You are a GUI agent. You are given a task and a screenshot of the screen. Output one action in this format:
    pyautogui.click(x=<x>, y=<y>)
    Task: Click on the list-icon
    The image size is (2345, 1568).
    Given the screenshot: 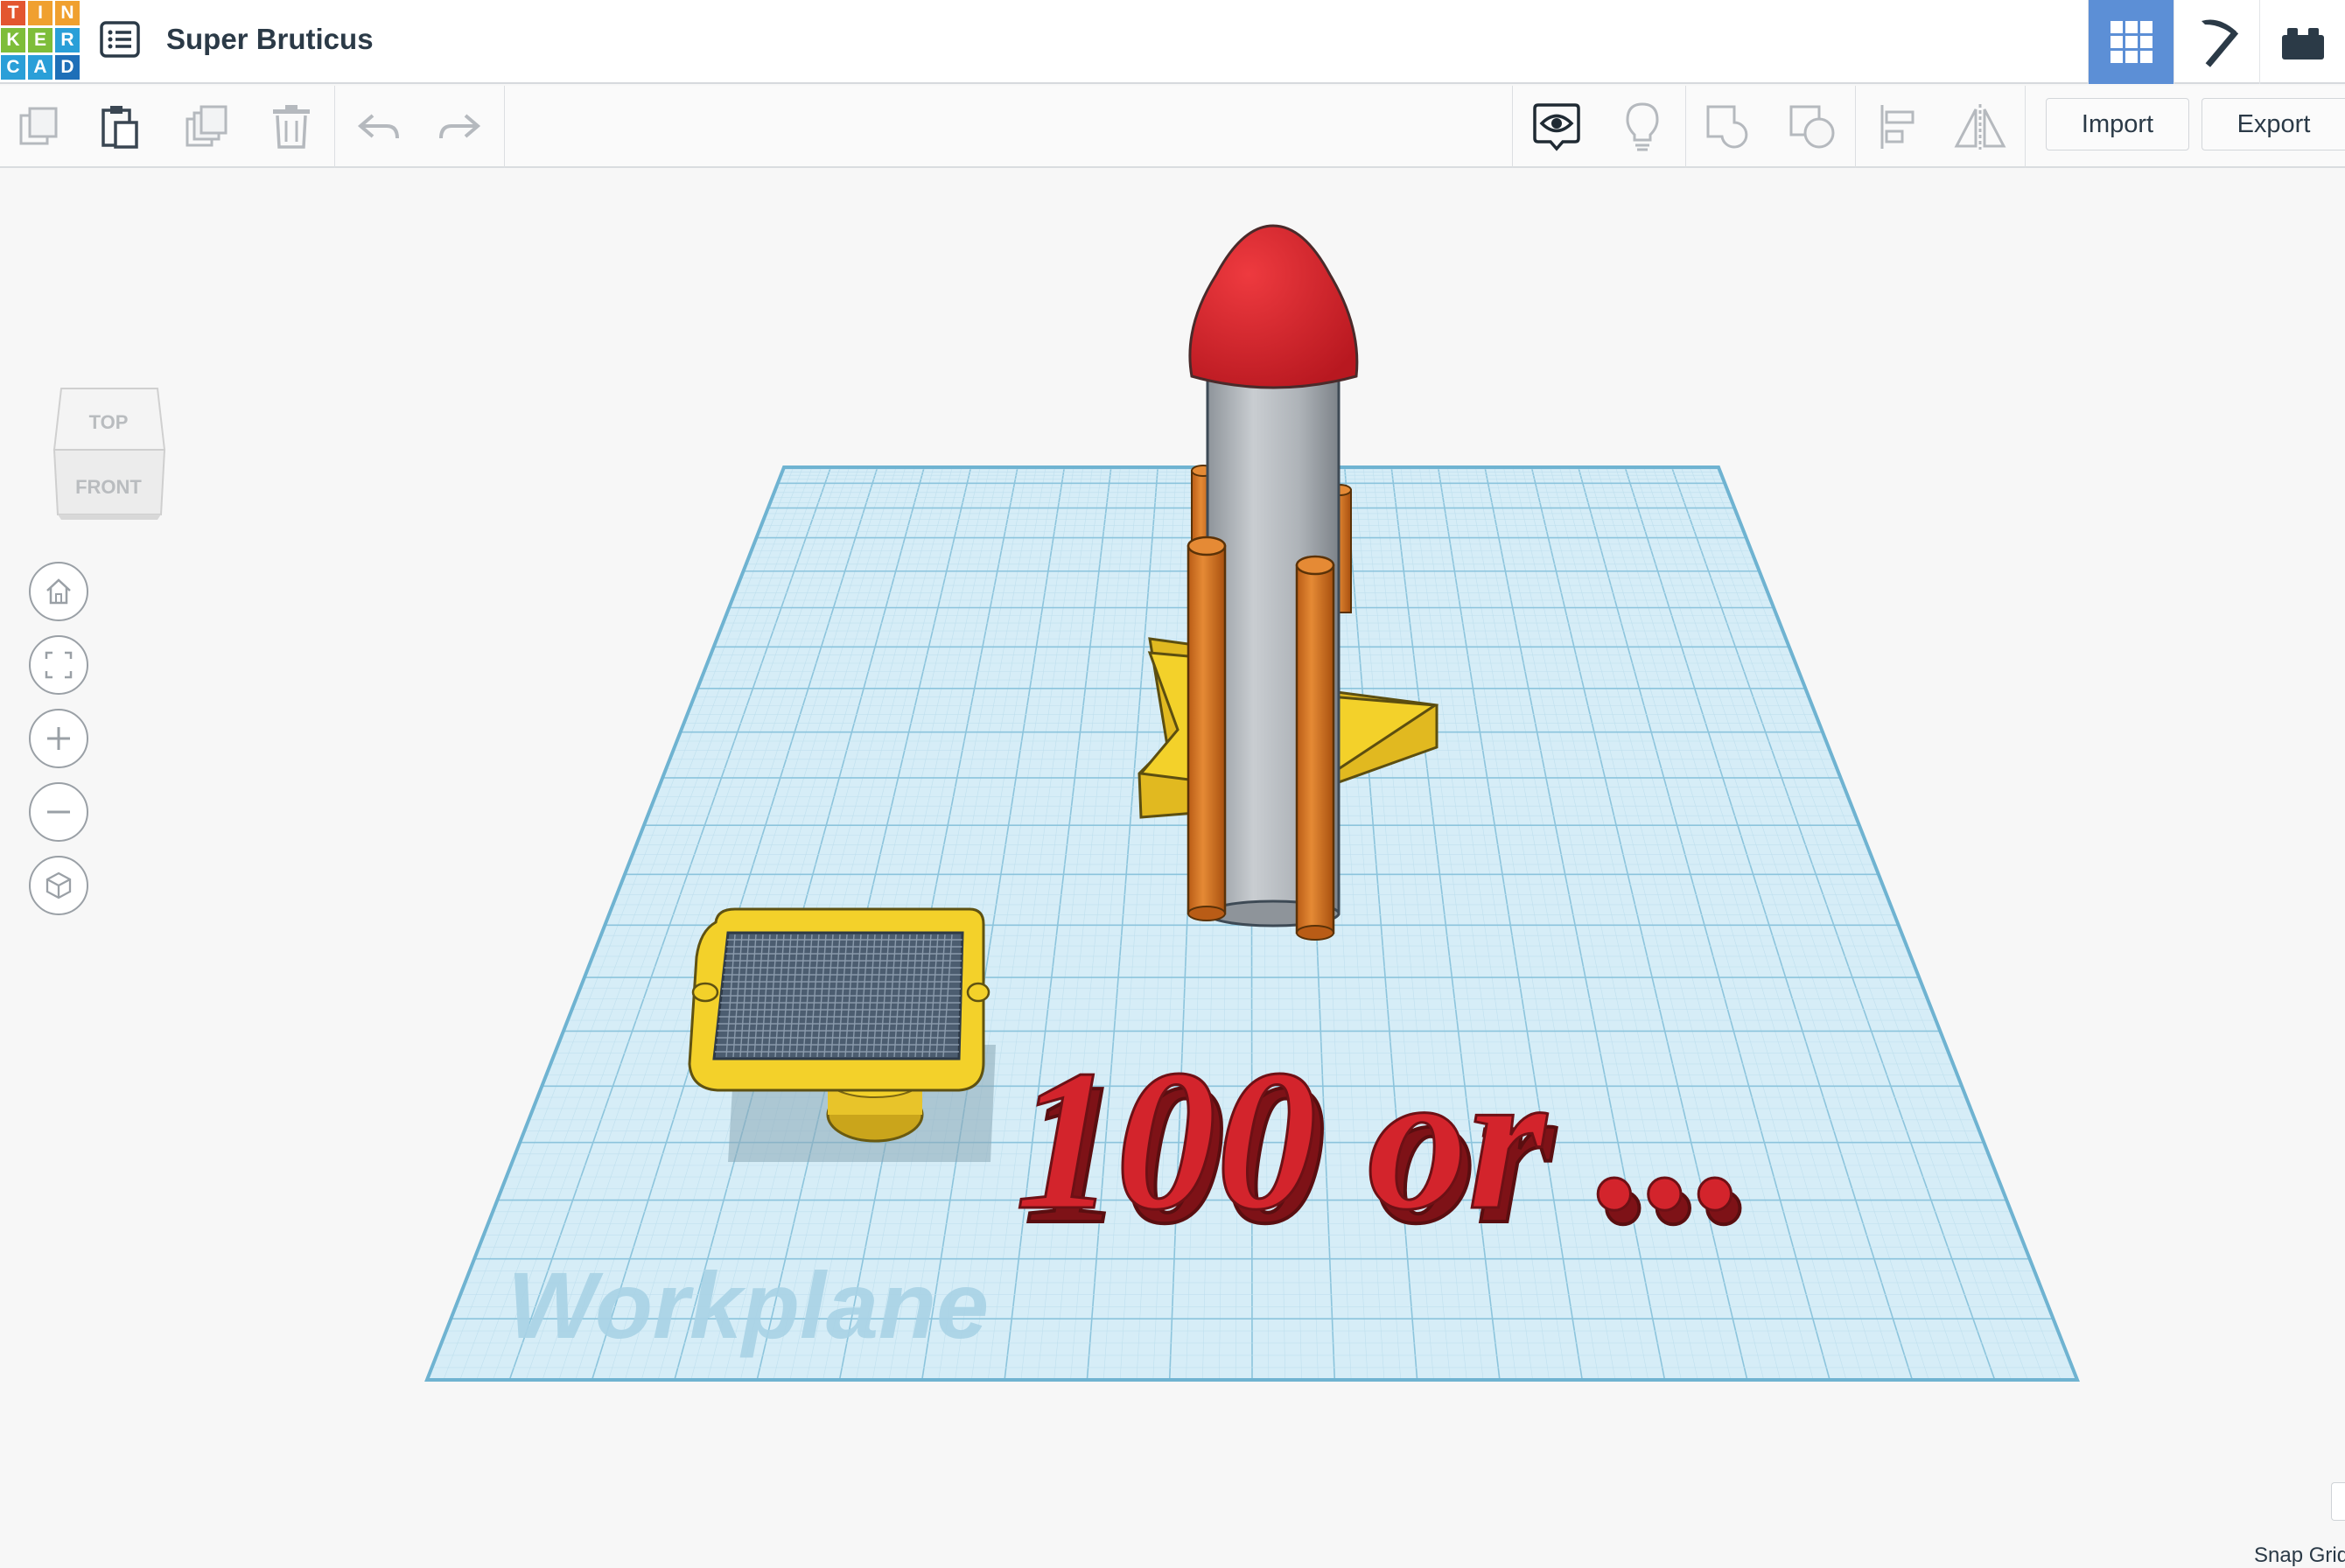 What is the action you would take?
    pyautogui.click(x=120, y=39)
    